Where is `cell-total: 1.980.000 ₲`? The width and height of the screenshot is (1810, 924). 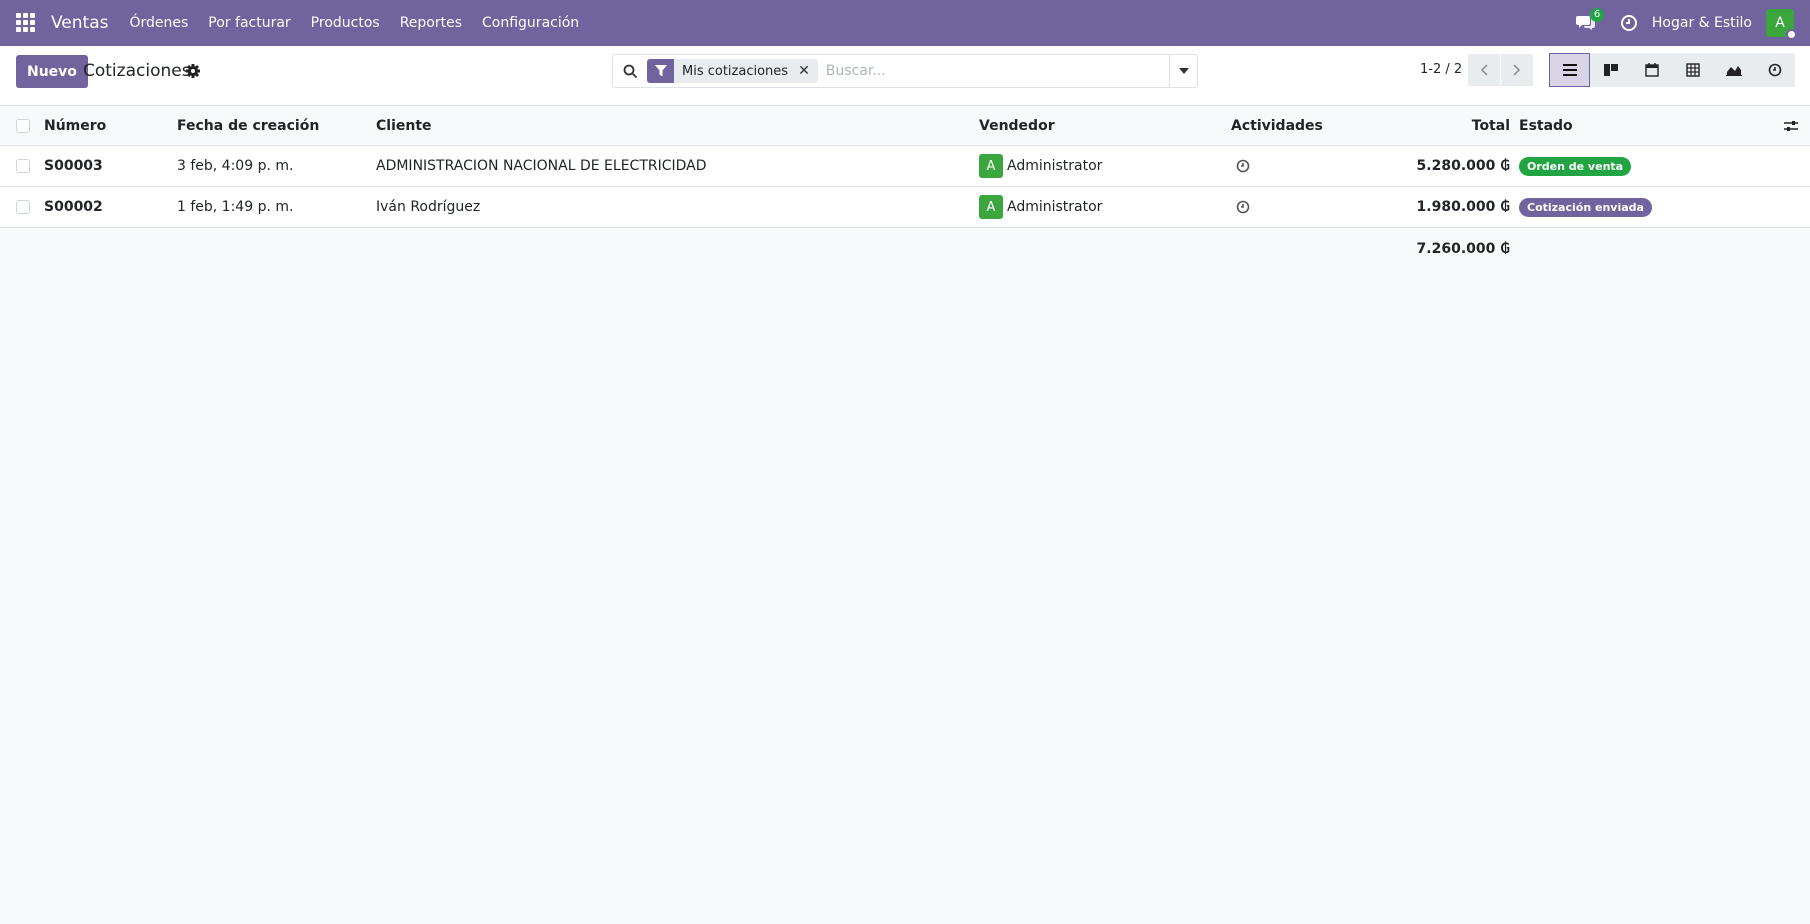
cell-total: 1.980.000 ₲ is located at coordinates (1463, 207).